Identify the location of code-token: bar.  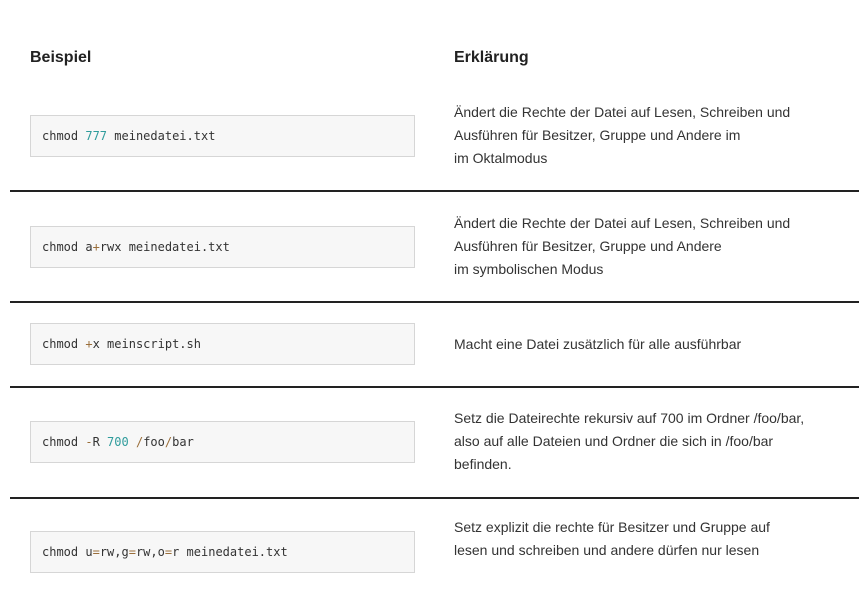
(183, 442).